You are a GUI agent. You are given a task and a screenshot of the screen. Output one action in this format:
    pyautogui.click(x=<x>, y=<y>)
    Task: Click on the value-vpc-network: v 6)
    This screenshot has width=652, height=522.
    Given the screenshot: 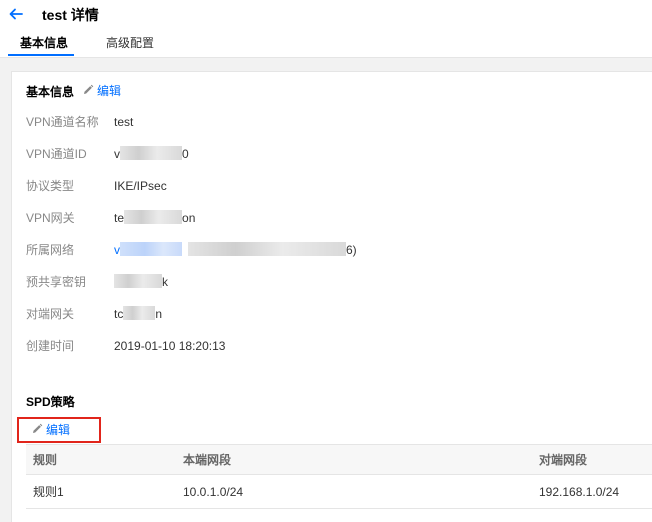 What is the action you would take?
    pyautogui.click(x=235, y=250)
    